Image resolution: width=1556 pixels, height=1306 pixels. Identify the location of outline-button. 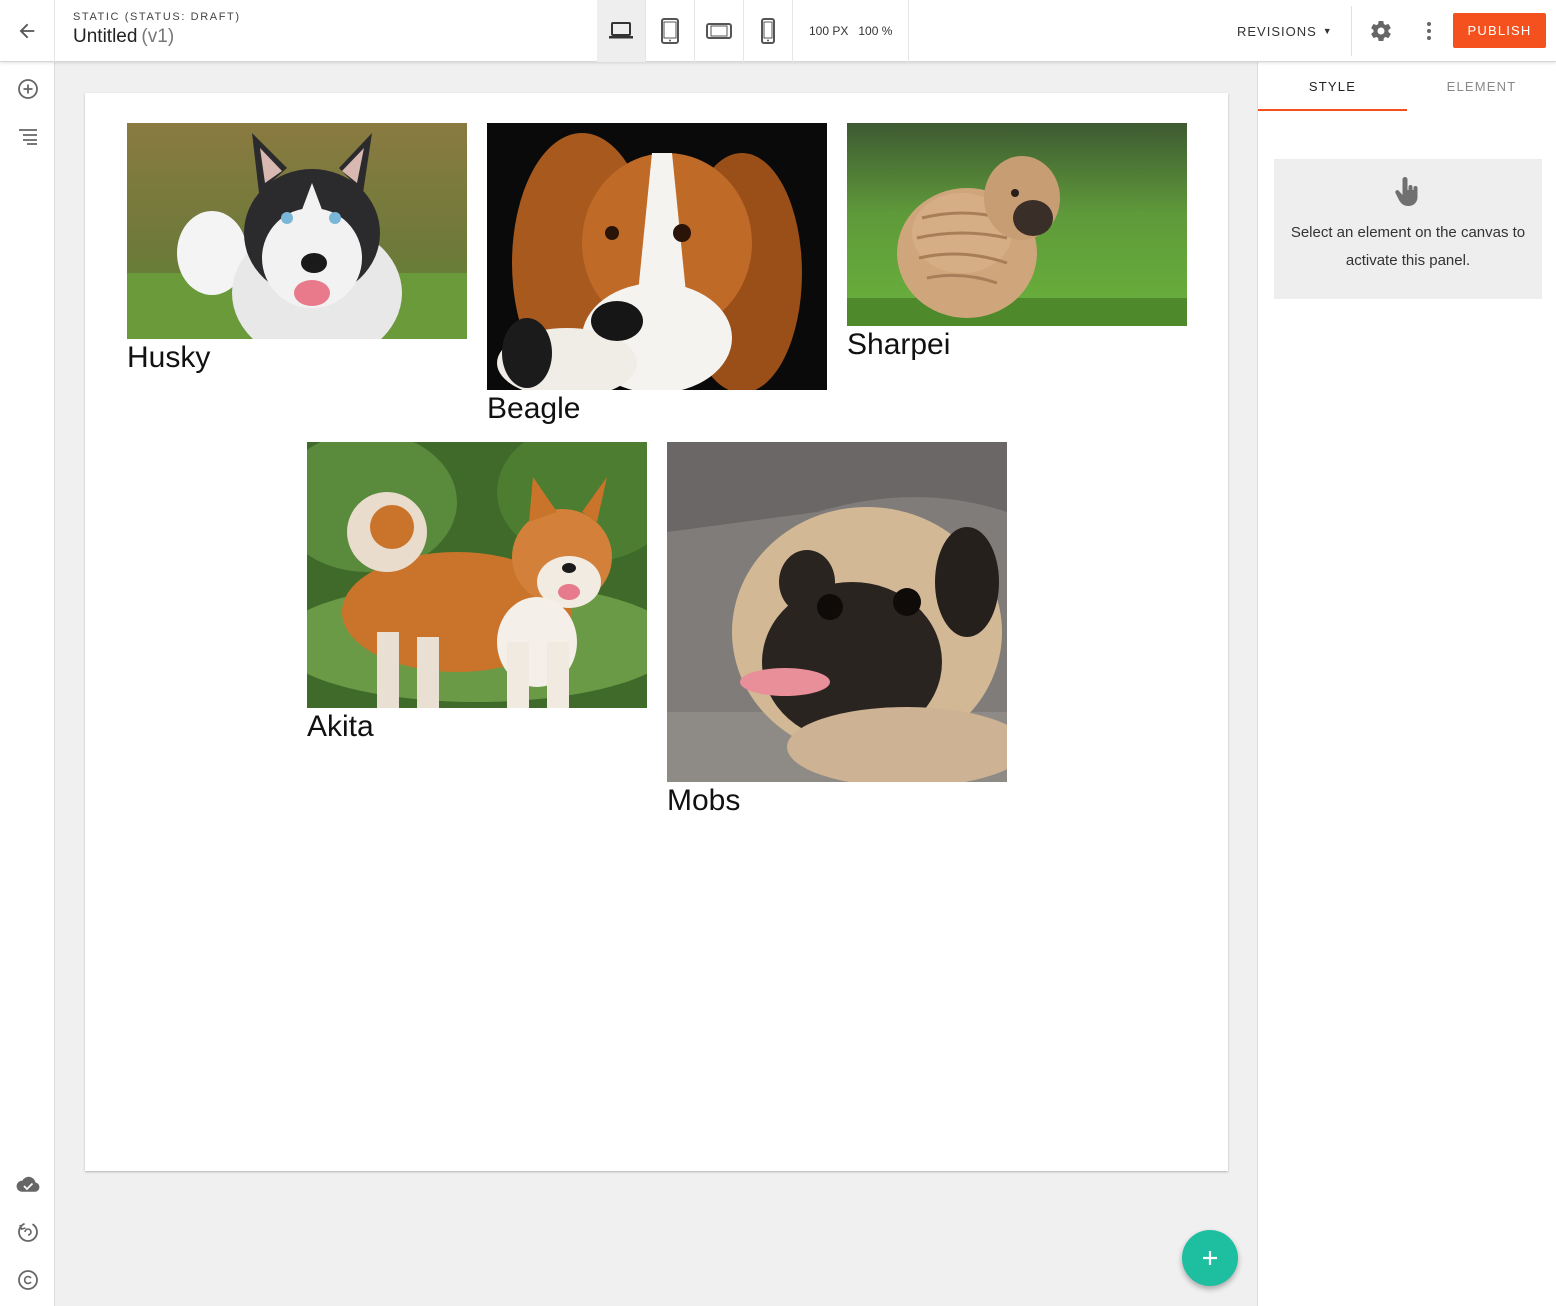
(27, 136).